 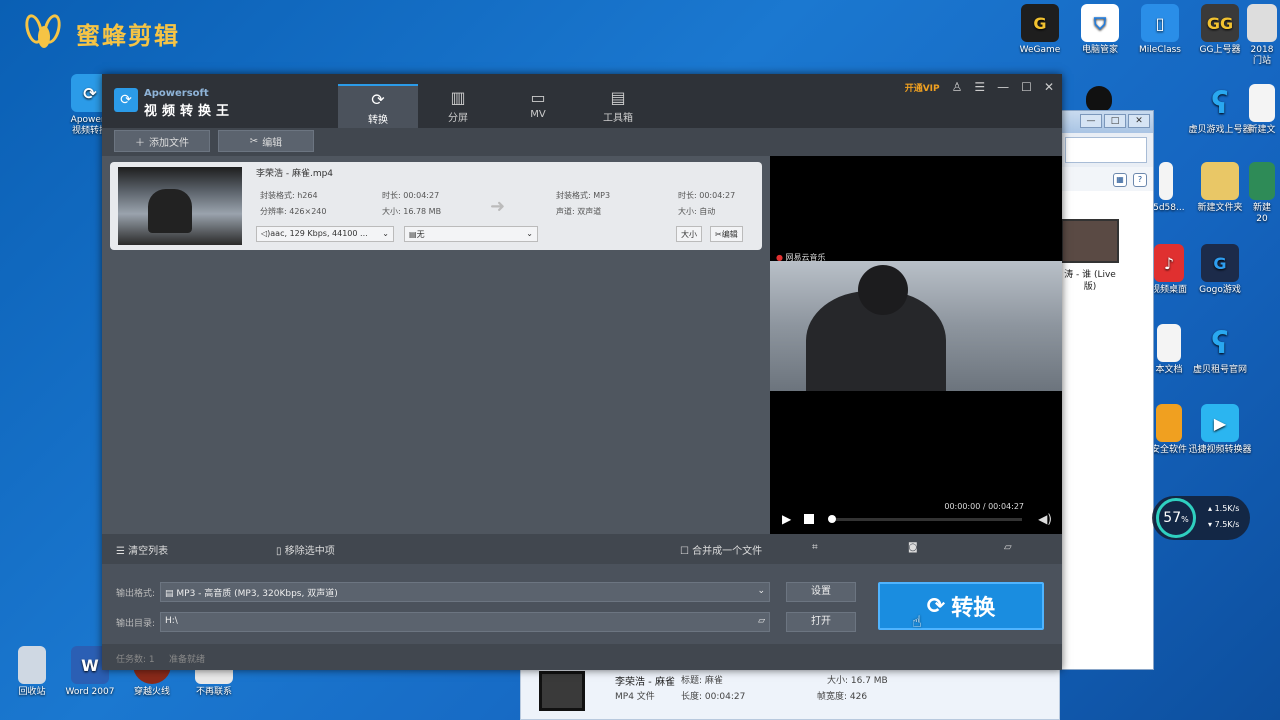 What do you see at coordinates (583, 195) in the screenshot?
I see `output-format: 封装格式: MP3` at bounding box center [583, 195].